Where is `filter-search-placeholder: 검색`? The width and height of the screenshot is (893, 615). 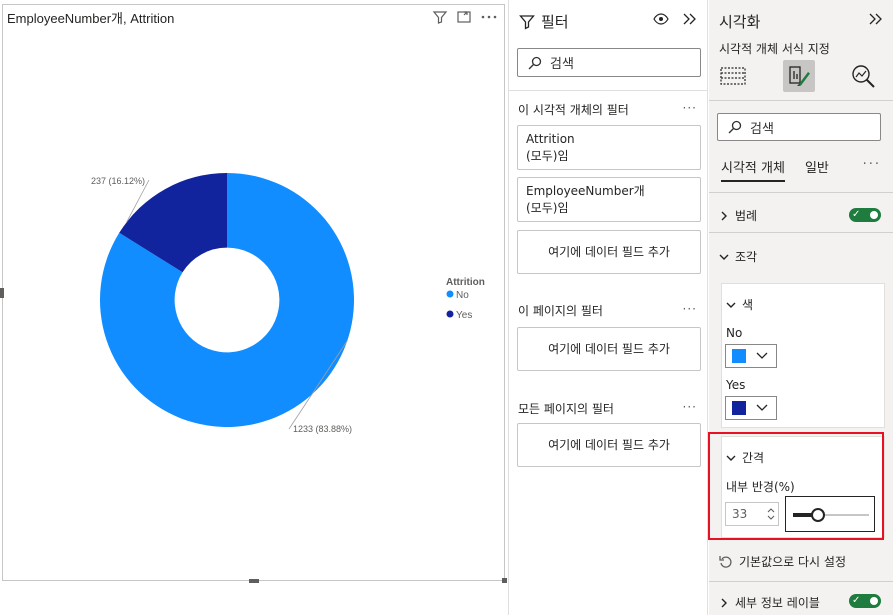 filter-search-placeholder: 검색 is located at coordinates (562, 64).